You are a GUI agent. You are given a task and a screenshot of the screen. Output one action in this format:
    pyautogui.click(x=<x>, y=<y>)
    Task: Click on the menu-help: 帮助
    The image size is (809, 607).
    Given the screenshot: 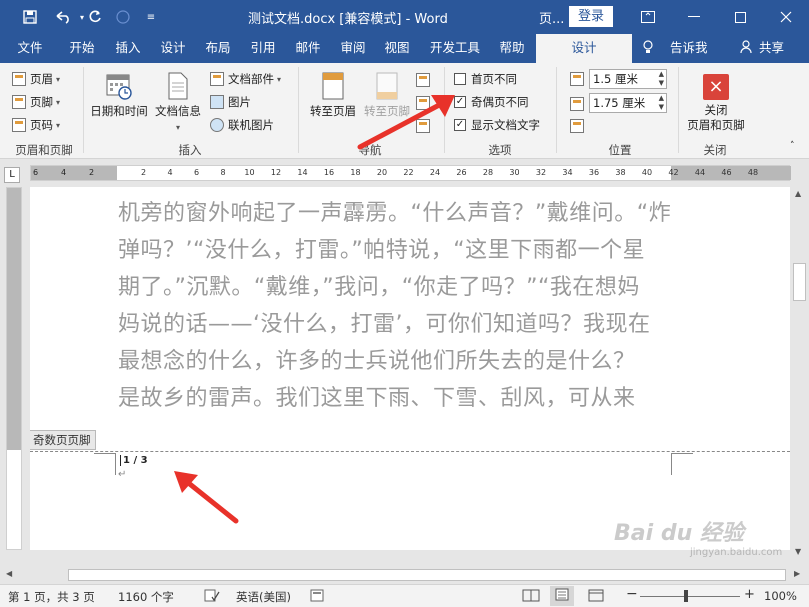 What is the action you would take?
    pyautogui.click(x=512, y=48)
    